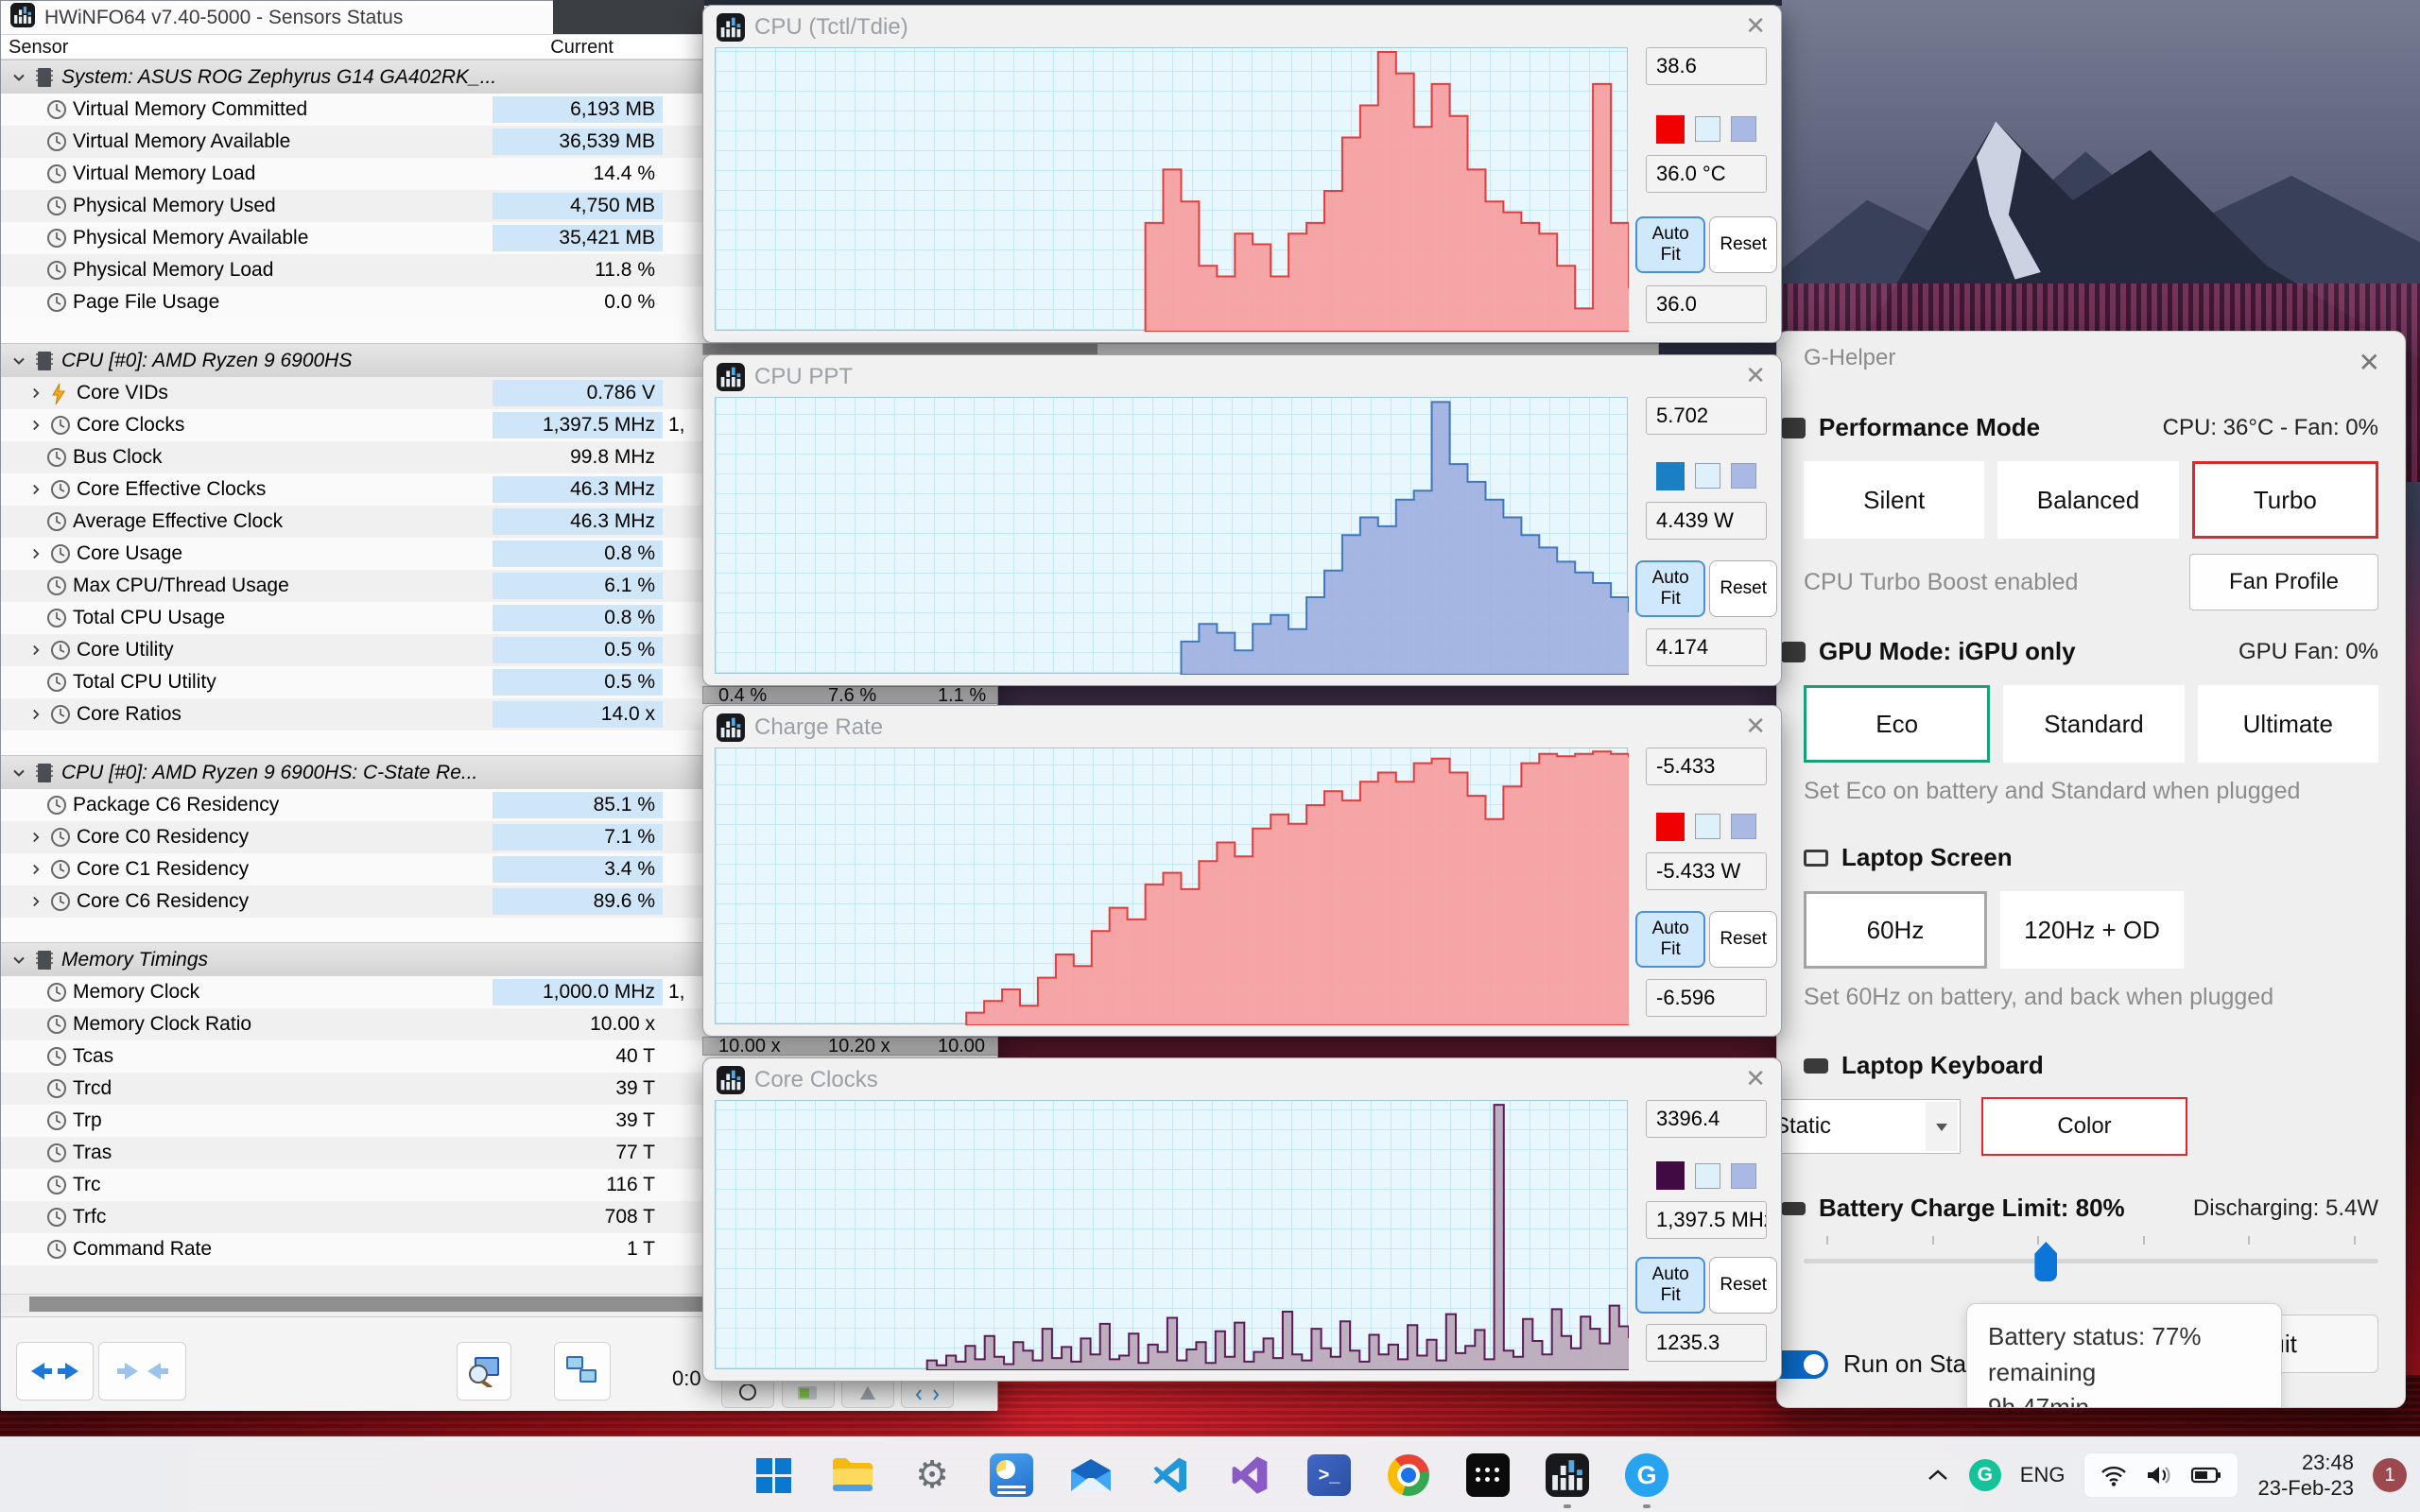  What do you see at coordinates (353, 393) in the screenshot?
I see `sensor-row: Core VIDs 0.786 V` at bounding box center [353, 393].